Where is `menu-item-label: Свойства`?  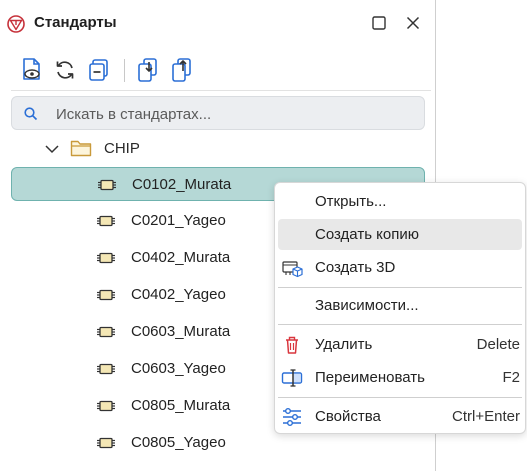
menu-item-label: Свойства is located at coordinates (348, 416).